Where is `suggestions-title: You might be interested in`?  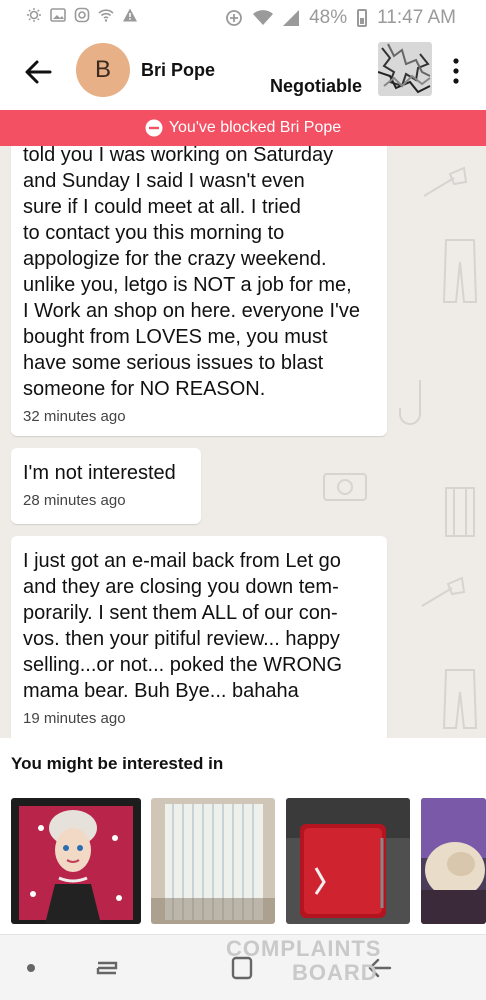 suggestions-title: You might be interested in is located at coordinates (117, 763).